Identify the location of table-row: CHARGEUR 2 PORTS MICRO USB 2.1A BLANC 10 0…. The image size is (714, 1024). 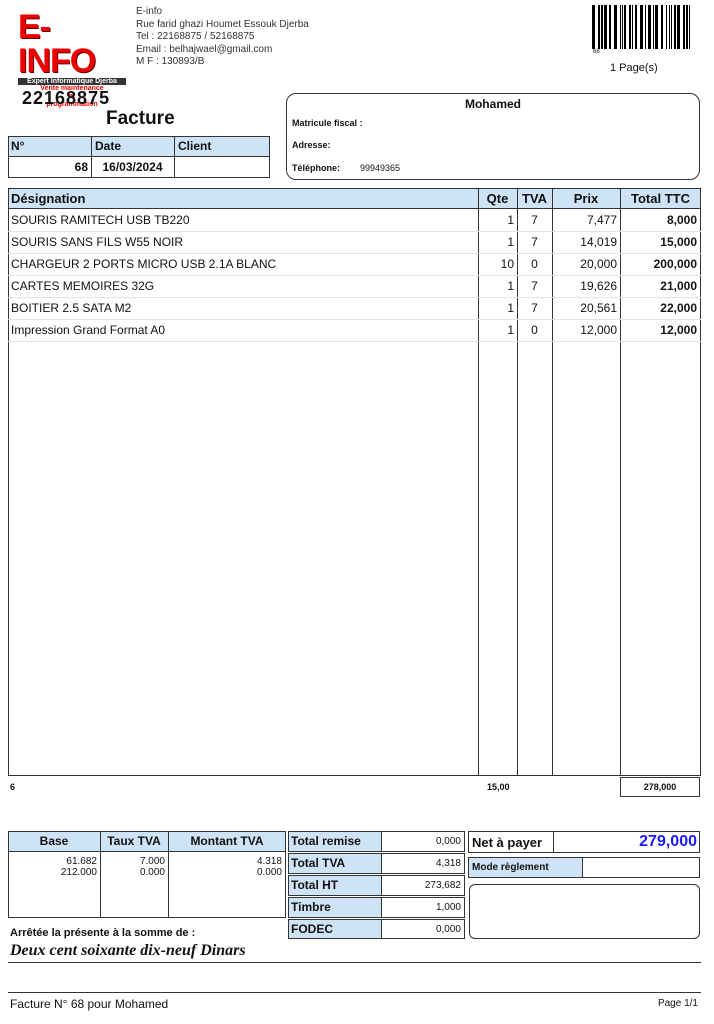
(354, 264).